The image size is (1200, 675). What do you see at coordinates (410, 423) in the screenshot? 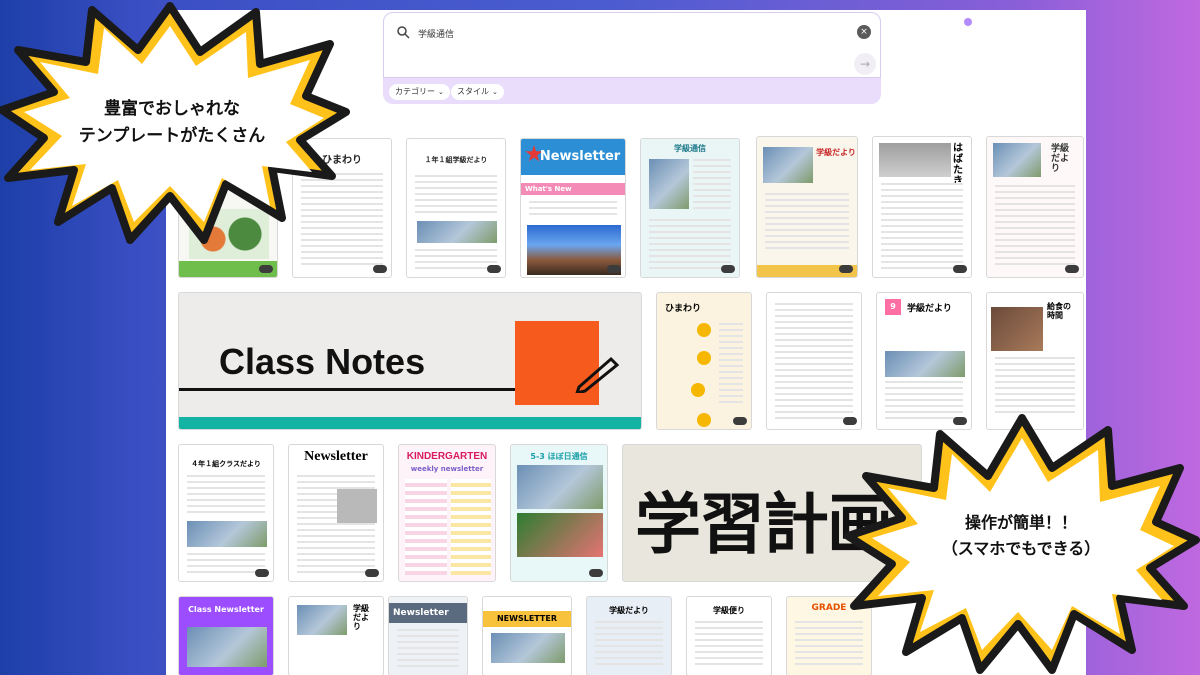
I see `teal-bar-decoration` at bounding box center [410, 423].